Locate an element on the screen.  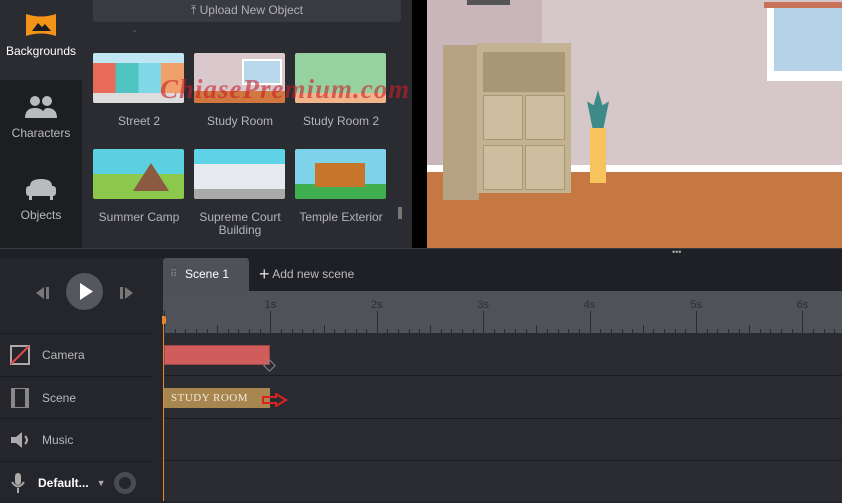
sidebar: Backgrounds Characters Objects is located at coordinates (41, 124).